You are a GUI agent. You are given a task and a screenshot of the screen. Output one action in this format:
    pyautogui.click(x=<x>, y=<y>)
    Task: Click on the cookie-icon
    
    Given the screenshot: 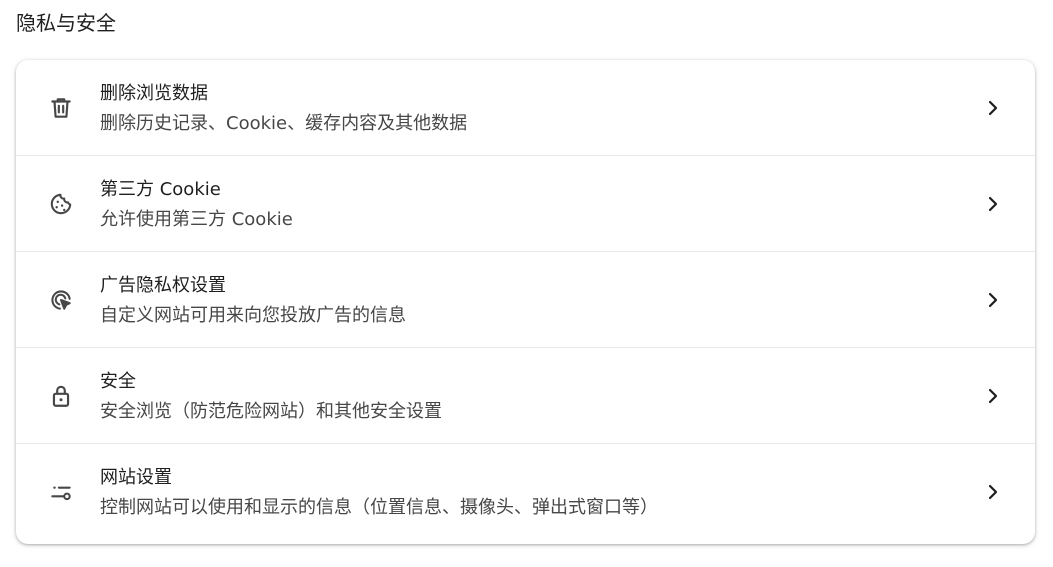 What is the action you would take?
    pyautogui.click(x=61, y=204)
    